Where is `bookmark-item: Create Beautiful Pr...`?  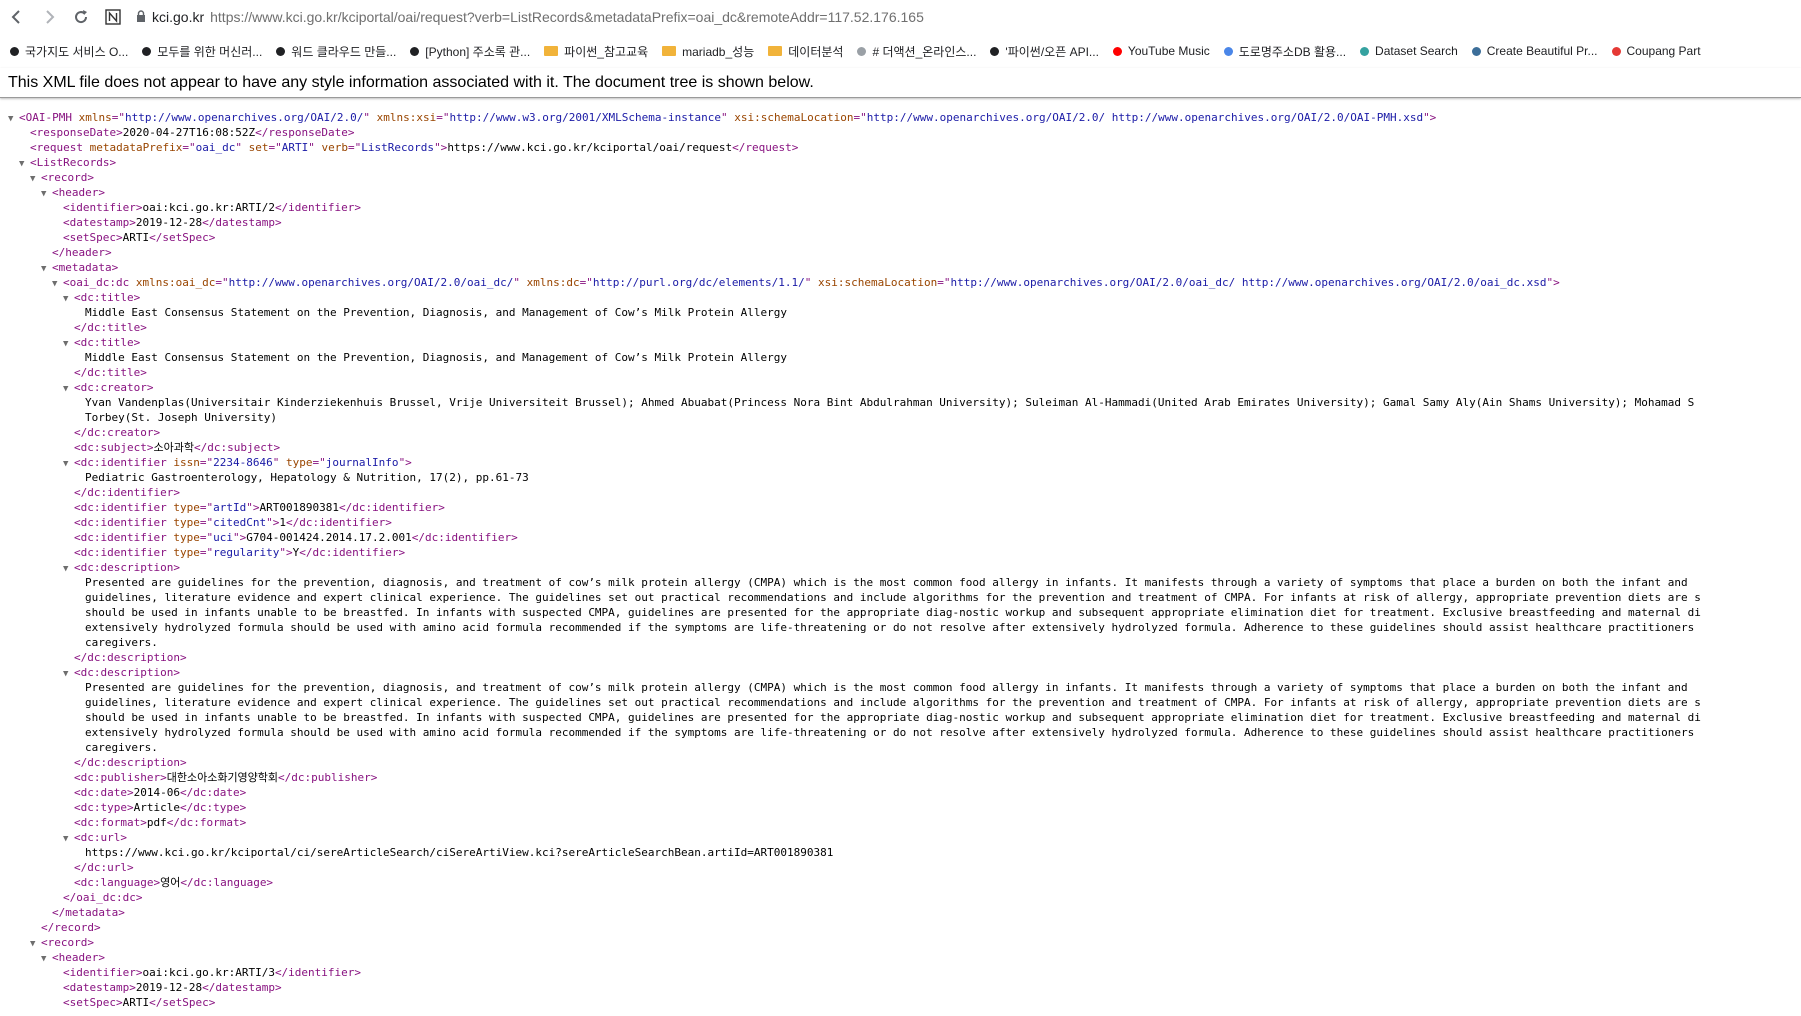
bookmark-item: Create Beautiful Pr... is located at coordinates (1534, 51).